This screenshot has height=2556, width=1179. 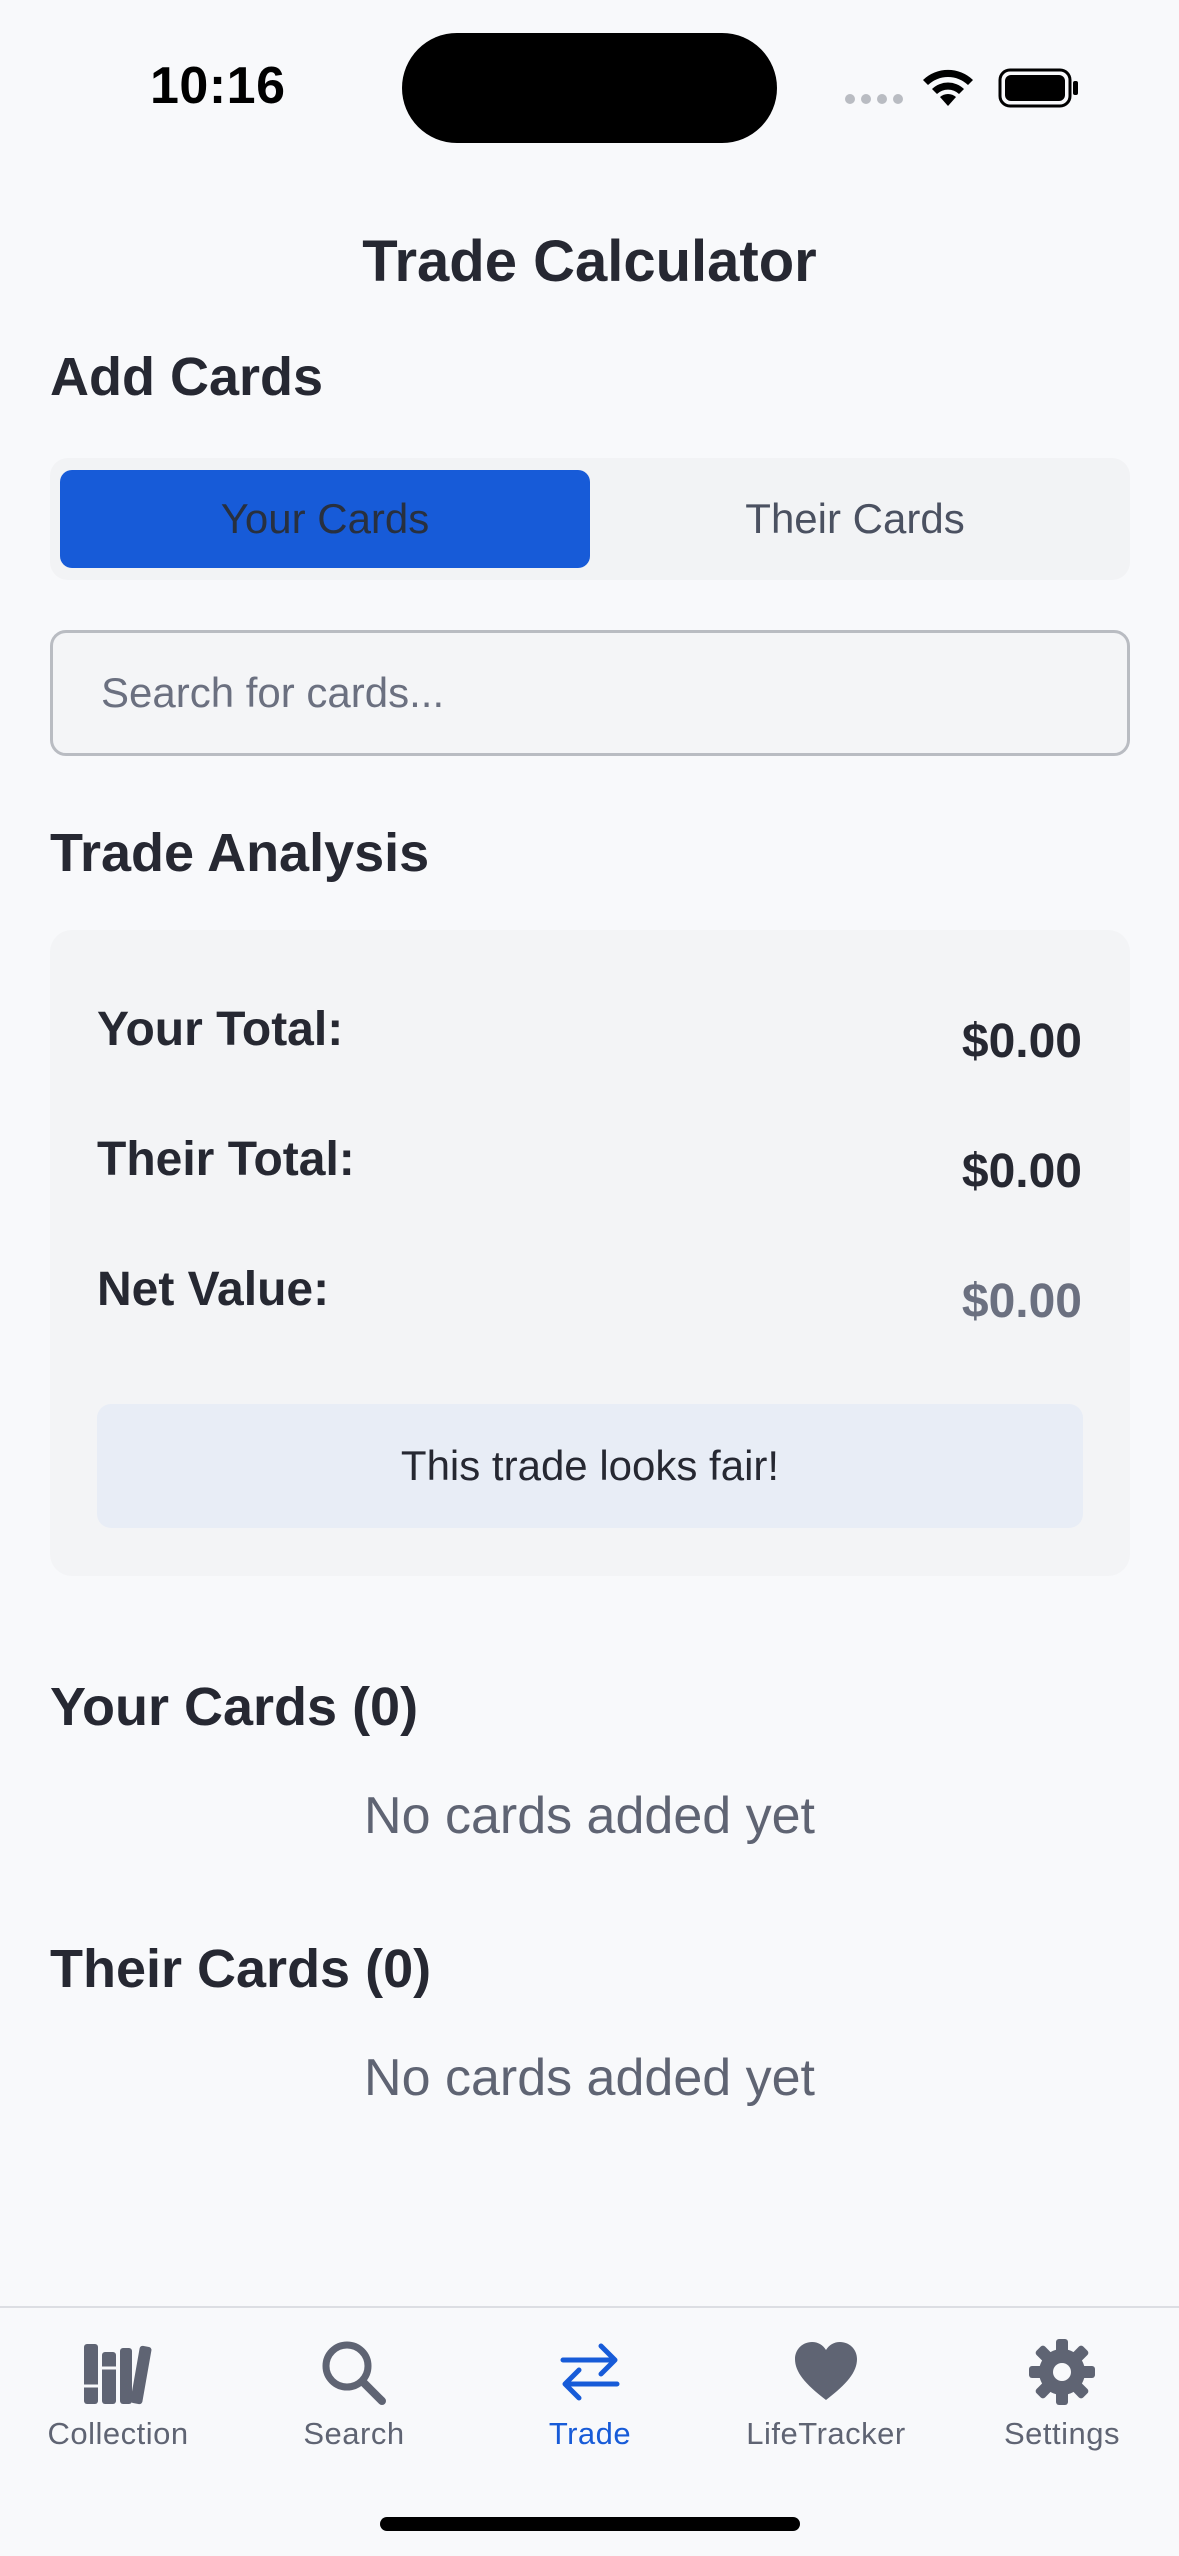 What do you see at coordinates (1062, 2372) in the screenshot?
I see `gear-icon` at bounding box center [1062, 2372].